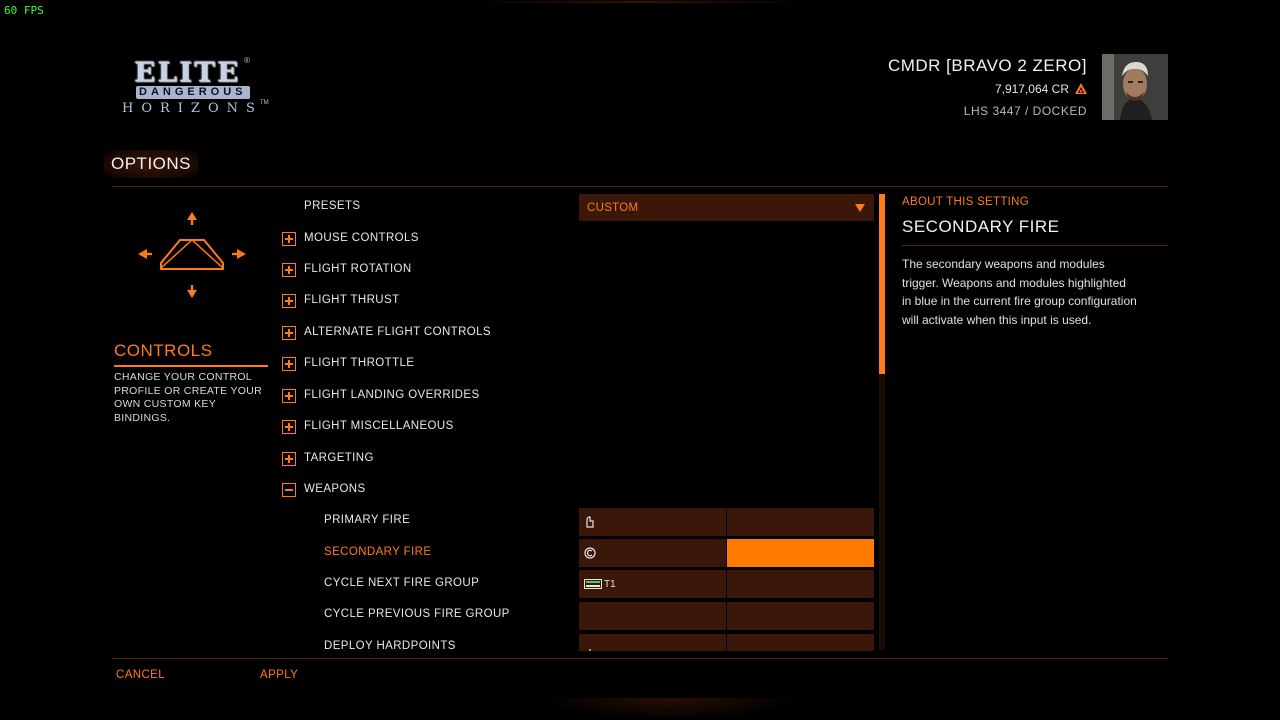 The width and height of the screenshot is (1280, 720). I want to click on game-logo: ELITE ® DANGEROUS HORIZONS TM, so click(196, 88).